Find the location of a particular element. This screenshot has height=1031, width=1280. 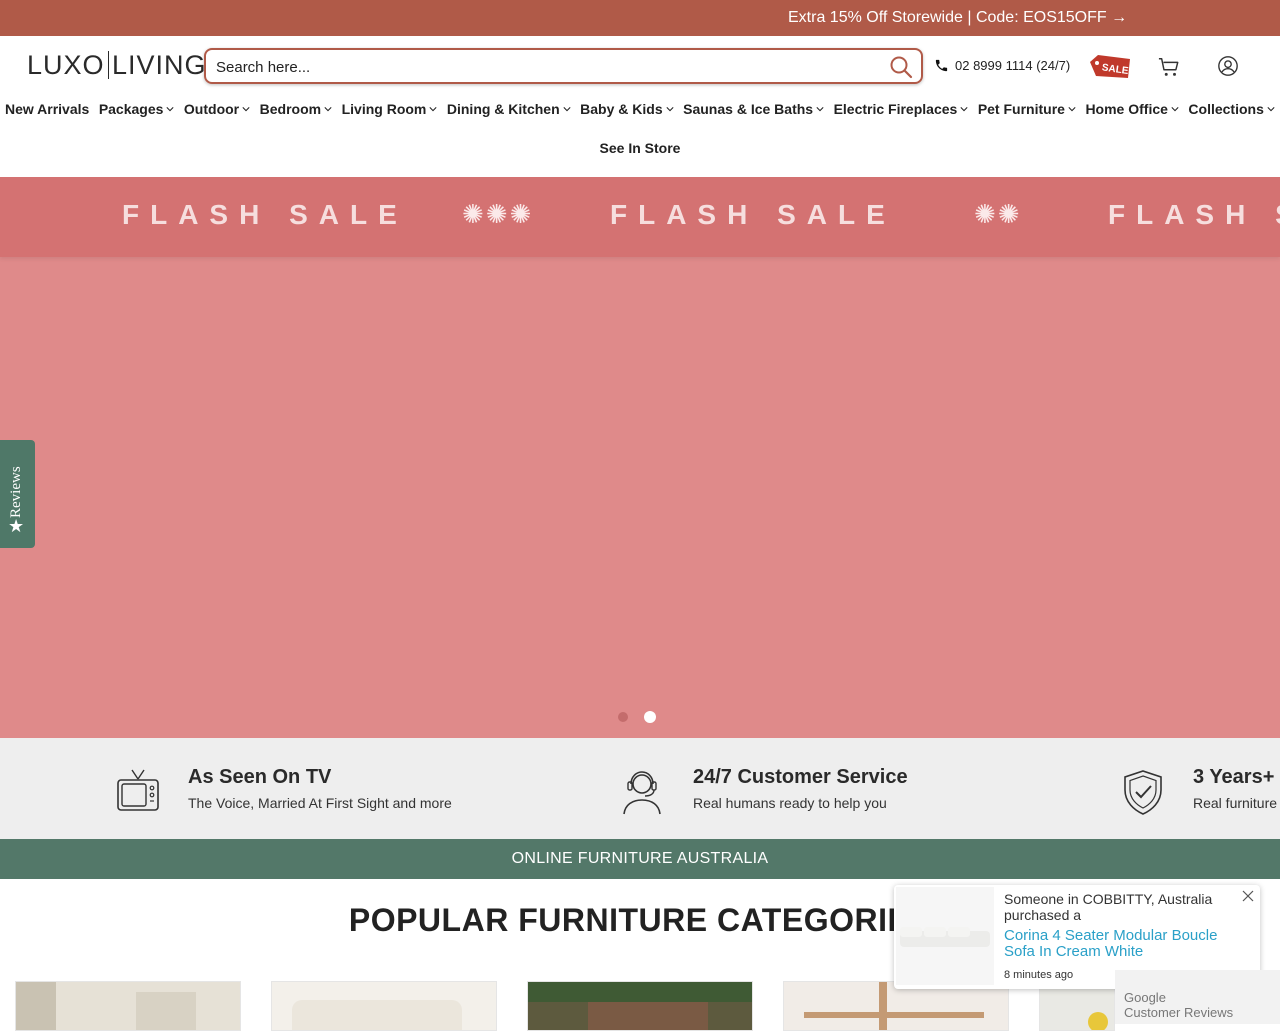

nav-item-home-office: Home Office is located at coordinates (1132, 109).